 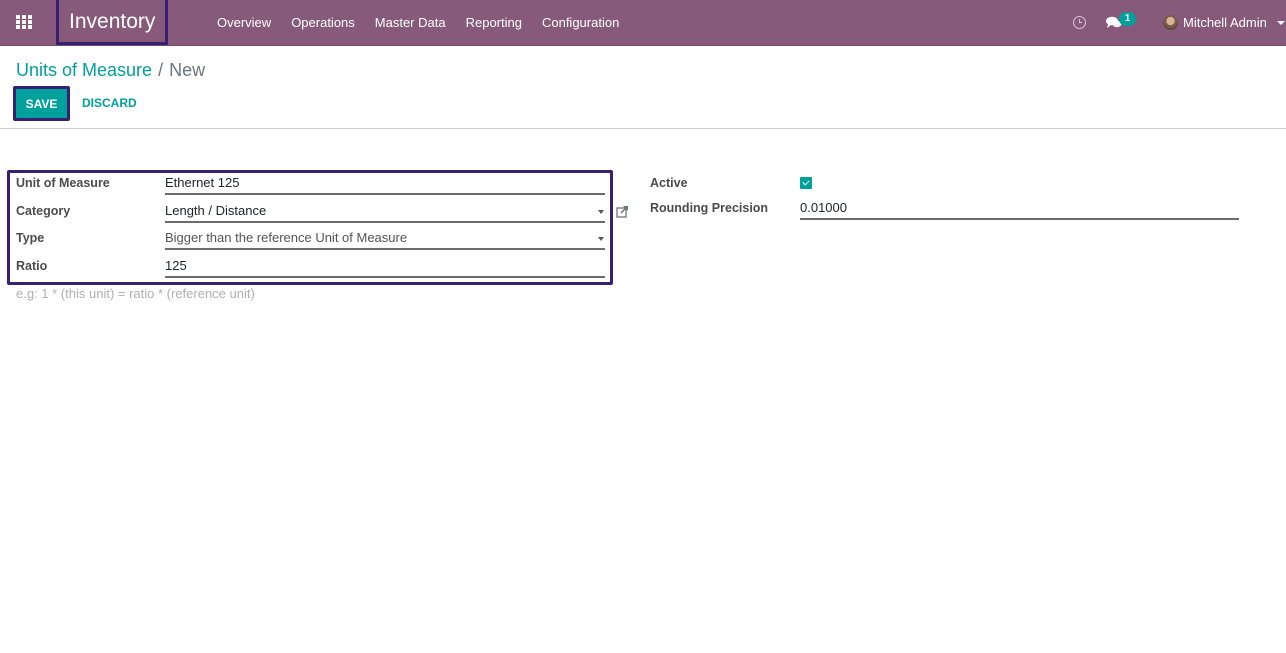 What do you see at coordinates (385, 266) in the screenshot?
I see `ratio-input: 125` at bounding box center [385, 266].